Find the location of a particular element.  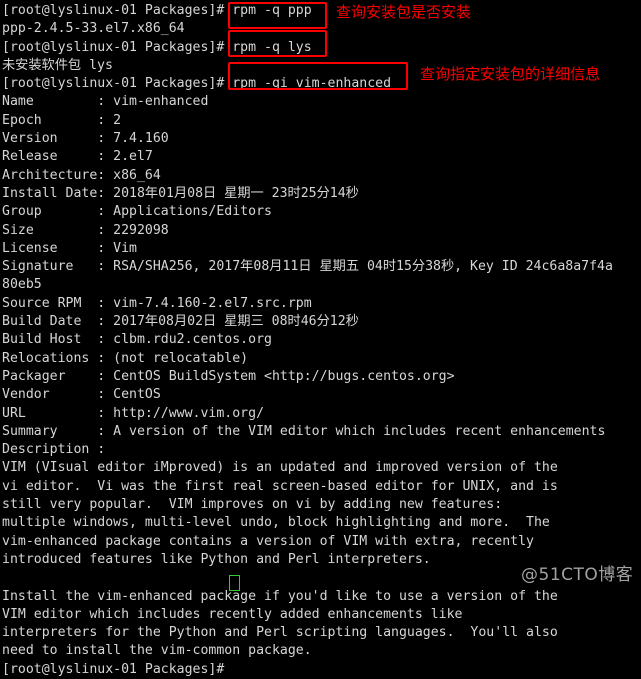

terminal-cursor is located at coordinates (234, 583).